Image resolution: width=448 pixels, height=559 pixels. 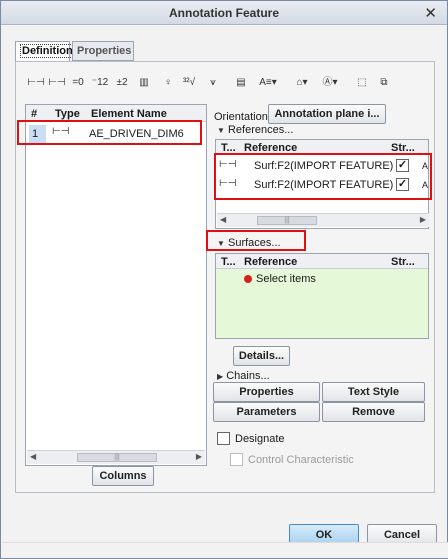 What do you see at coordinates (213, 83) in the screenshot?
I see `weld-symbol-icon: ⩛` at bounding box center [213, 83].